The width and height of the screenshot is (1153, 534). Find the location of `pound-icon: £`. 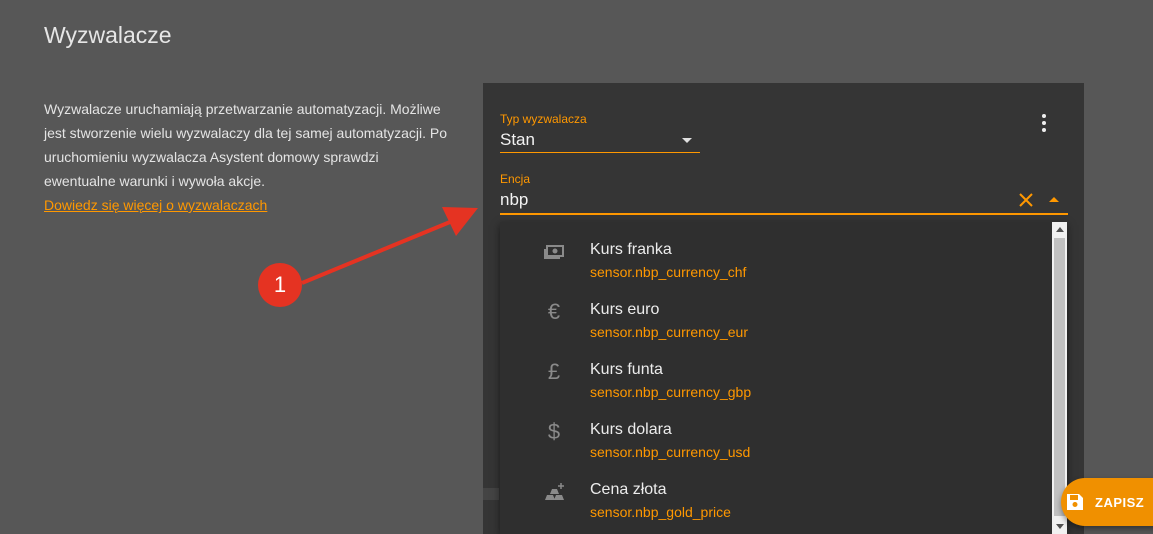

pound-icon: £ is located at coordinates (554, 371).